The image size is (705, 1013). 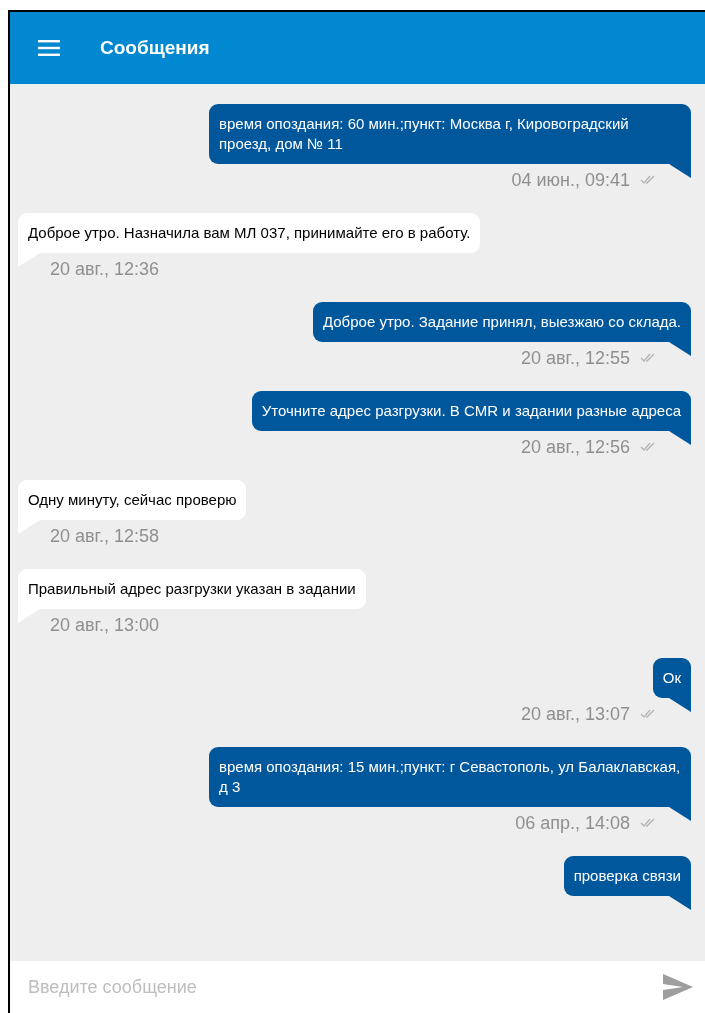 What do you see at coordinates (678, 987) in the screenshot?
I see `send-icon` at bounding box center [678, 987].